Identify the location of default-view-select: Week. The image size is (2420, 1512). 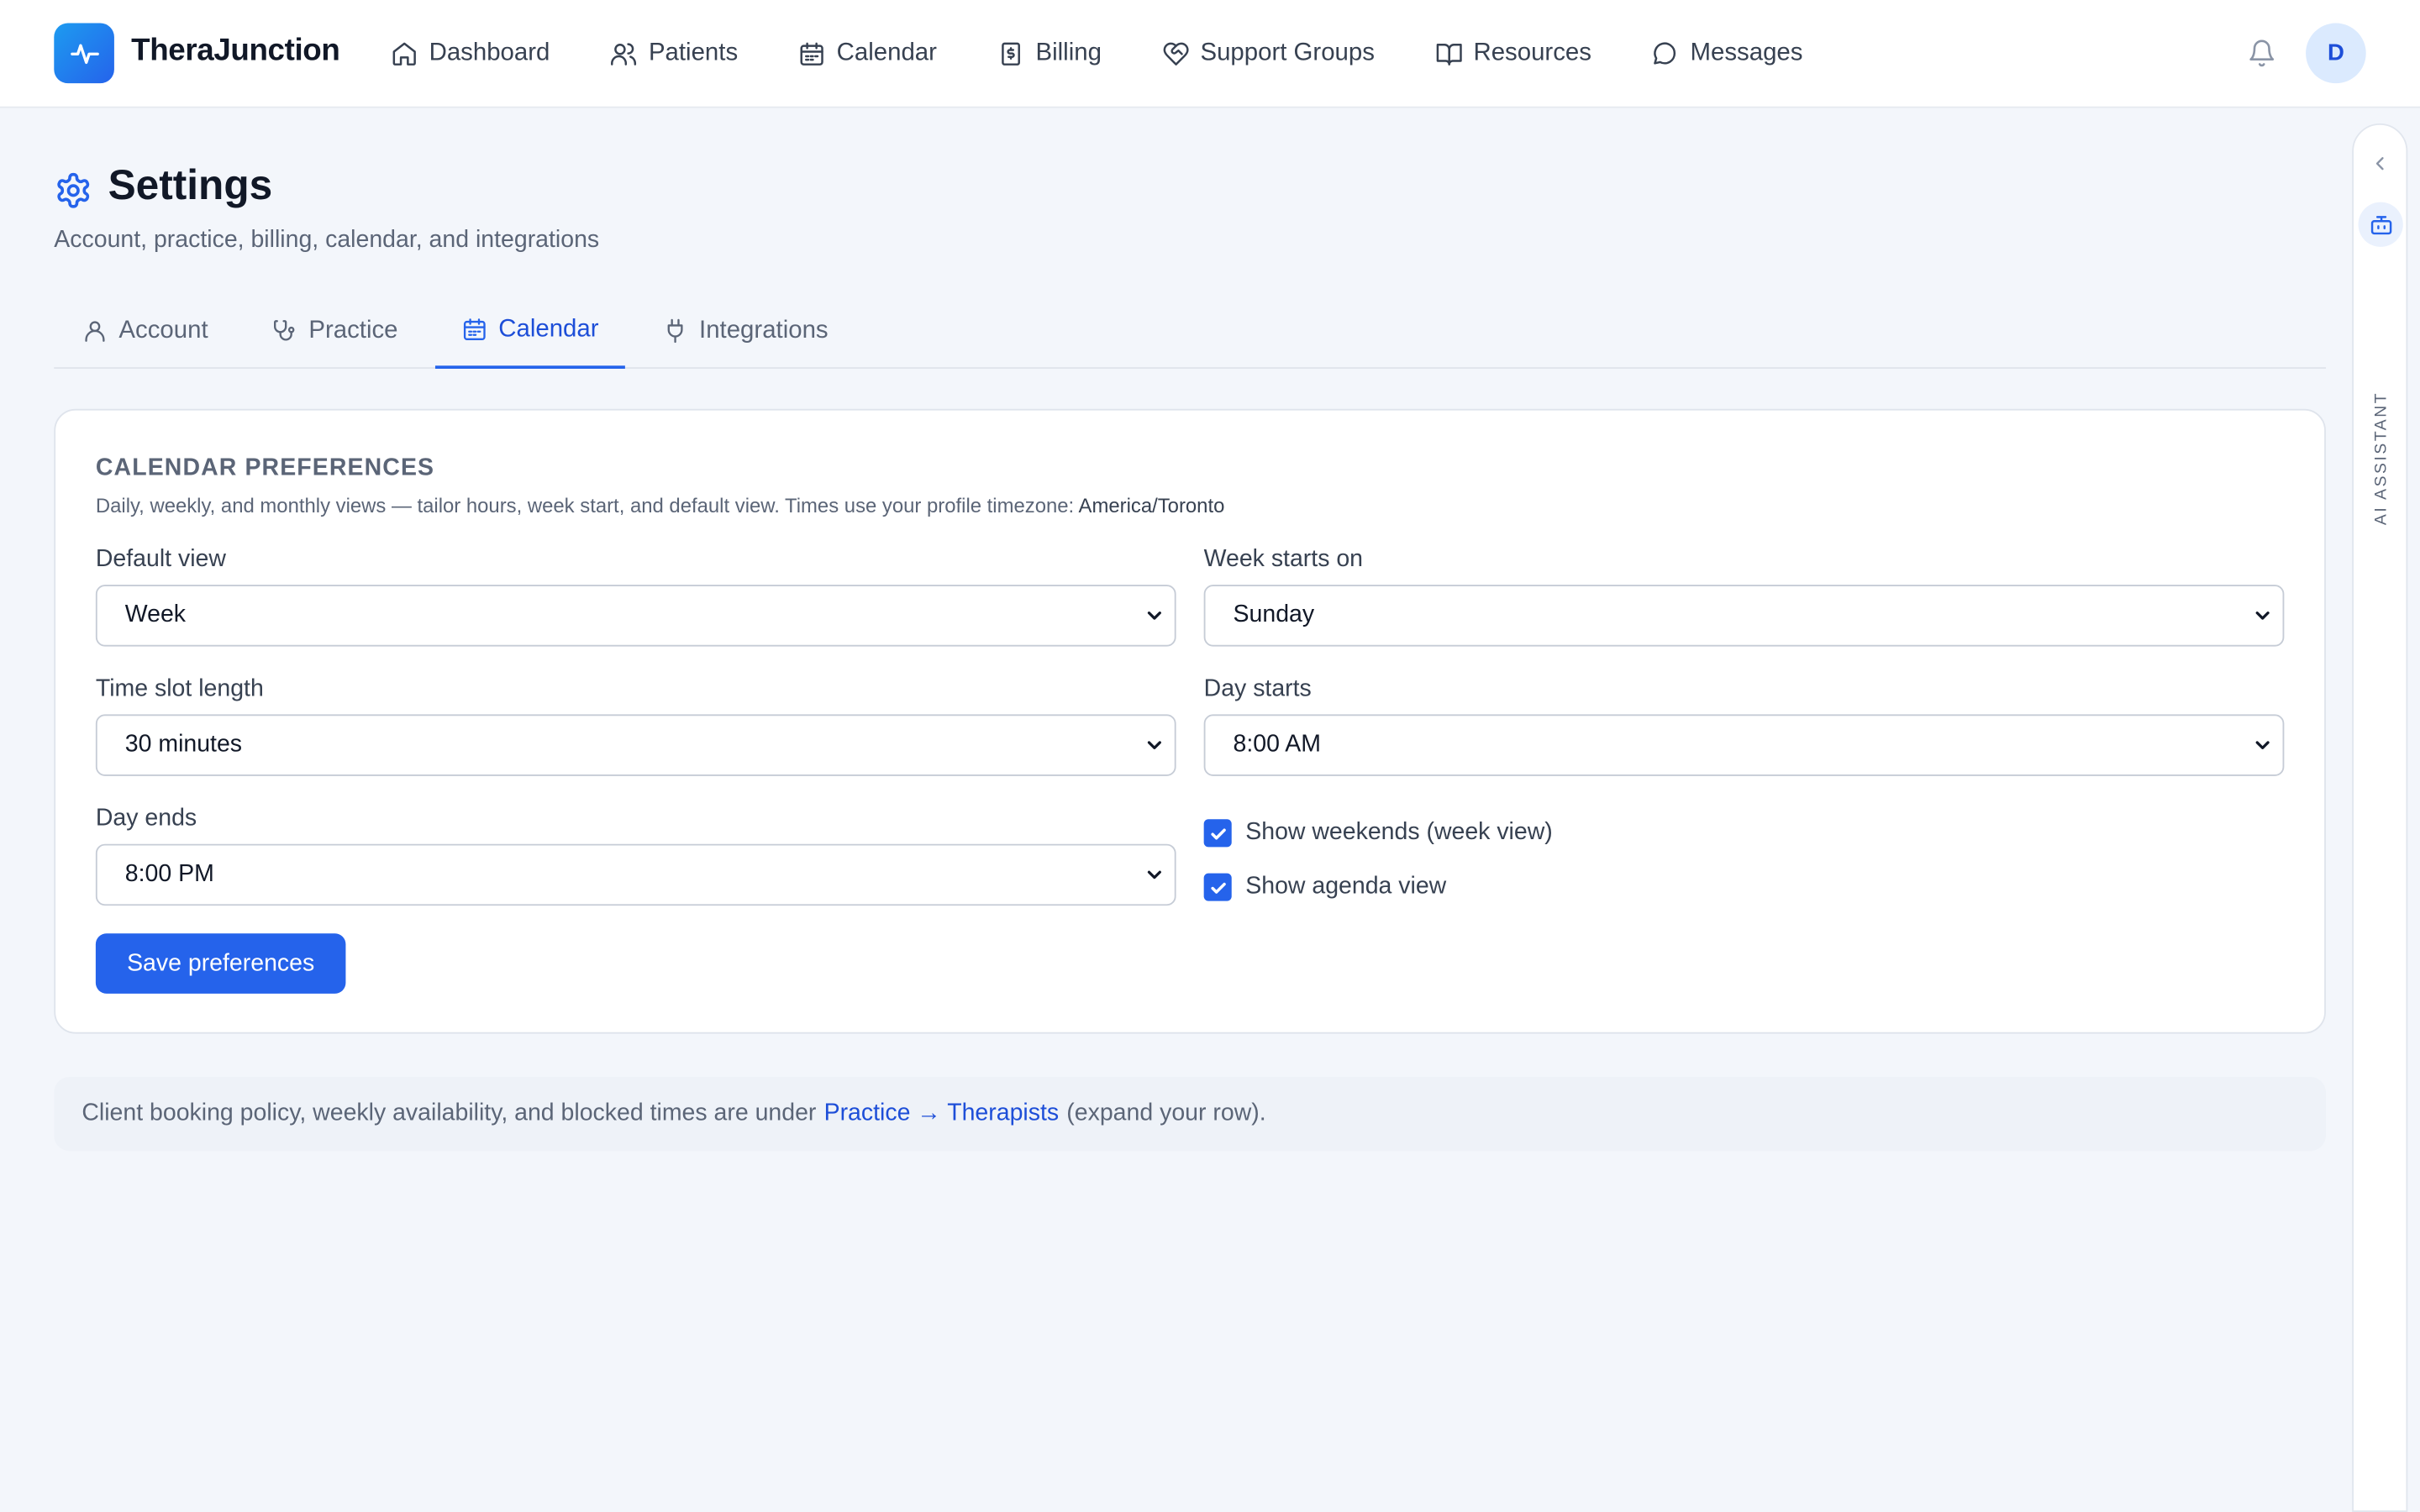
(635, 616).